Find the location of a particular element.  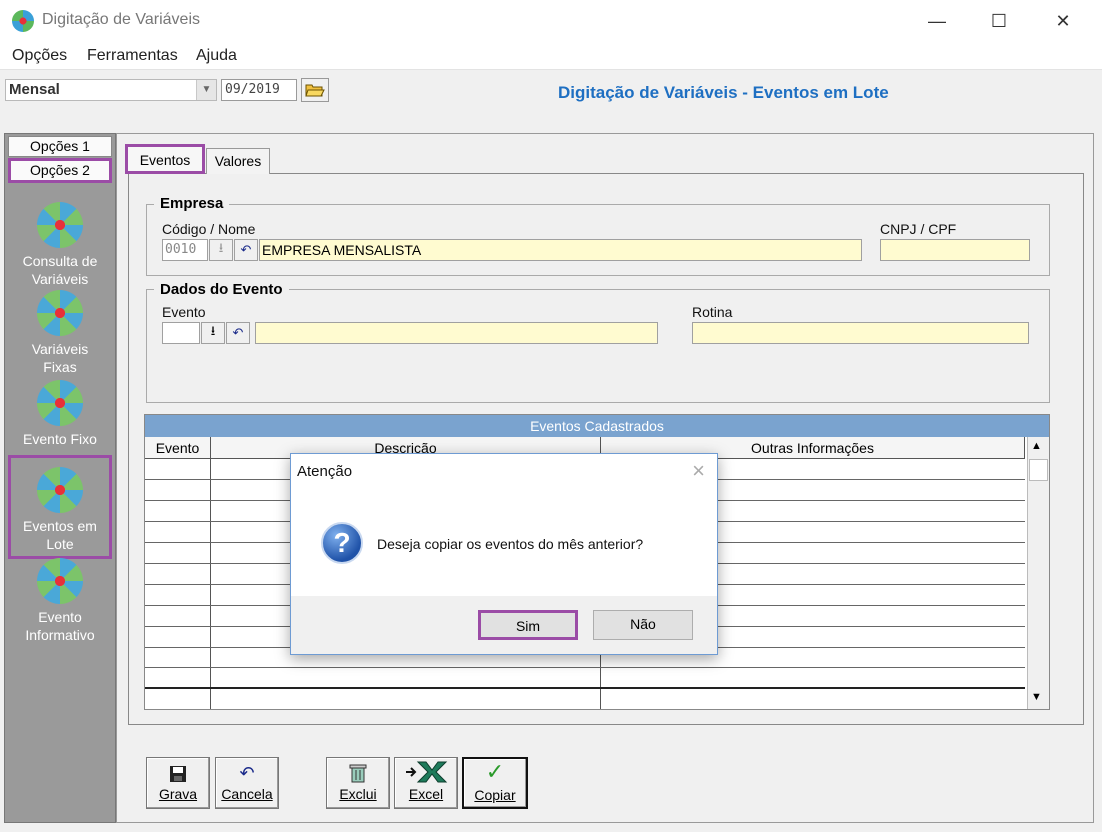

evento-label: Evento is located at coordinates (184, 312).